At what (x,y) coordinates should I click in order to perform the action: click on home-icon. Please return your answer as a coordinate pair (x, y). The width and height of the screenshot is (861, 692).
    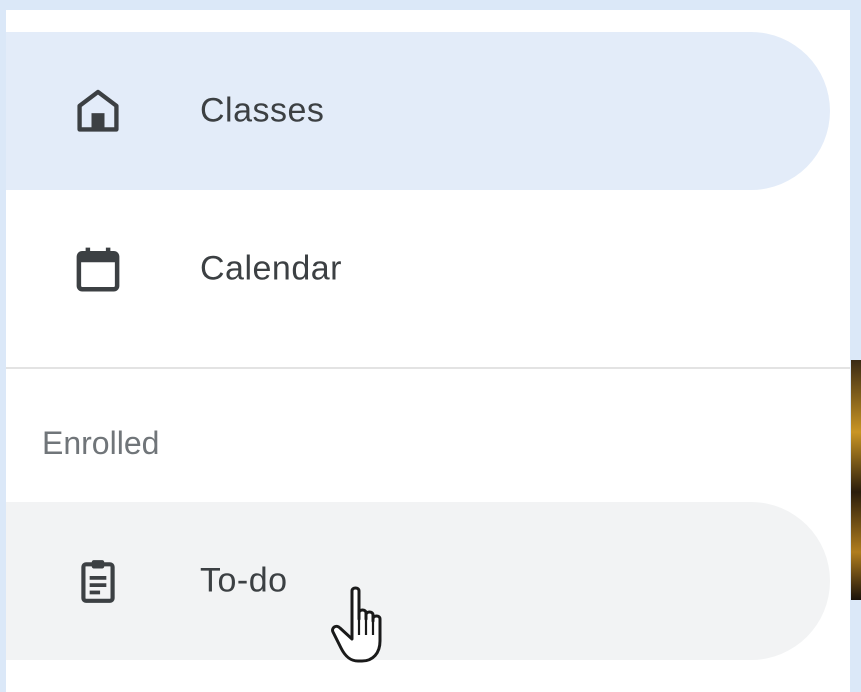
    Looking at the image, I should click on (98, 111).